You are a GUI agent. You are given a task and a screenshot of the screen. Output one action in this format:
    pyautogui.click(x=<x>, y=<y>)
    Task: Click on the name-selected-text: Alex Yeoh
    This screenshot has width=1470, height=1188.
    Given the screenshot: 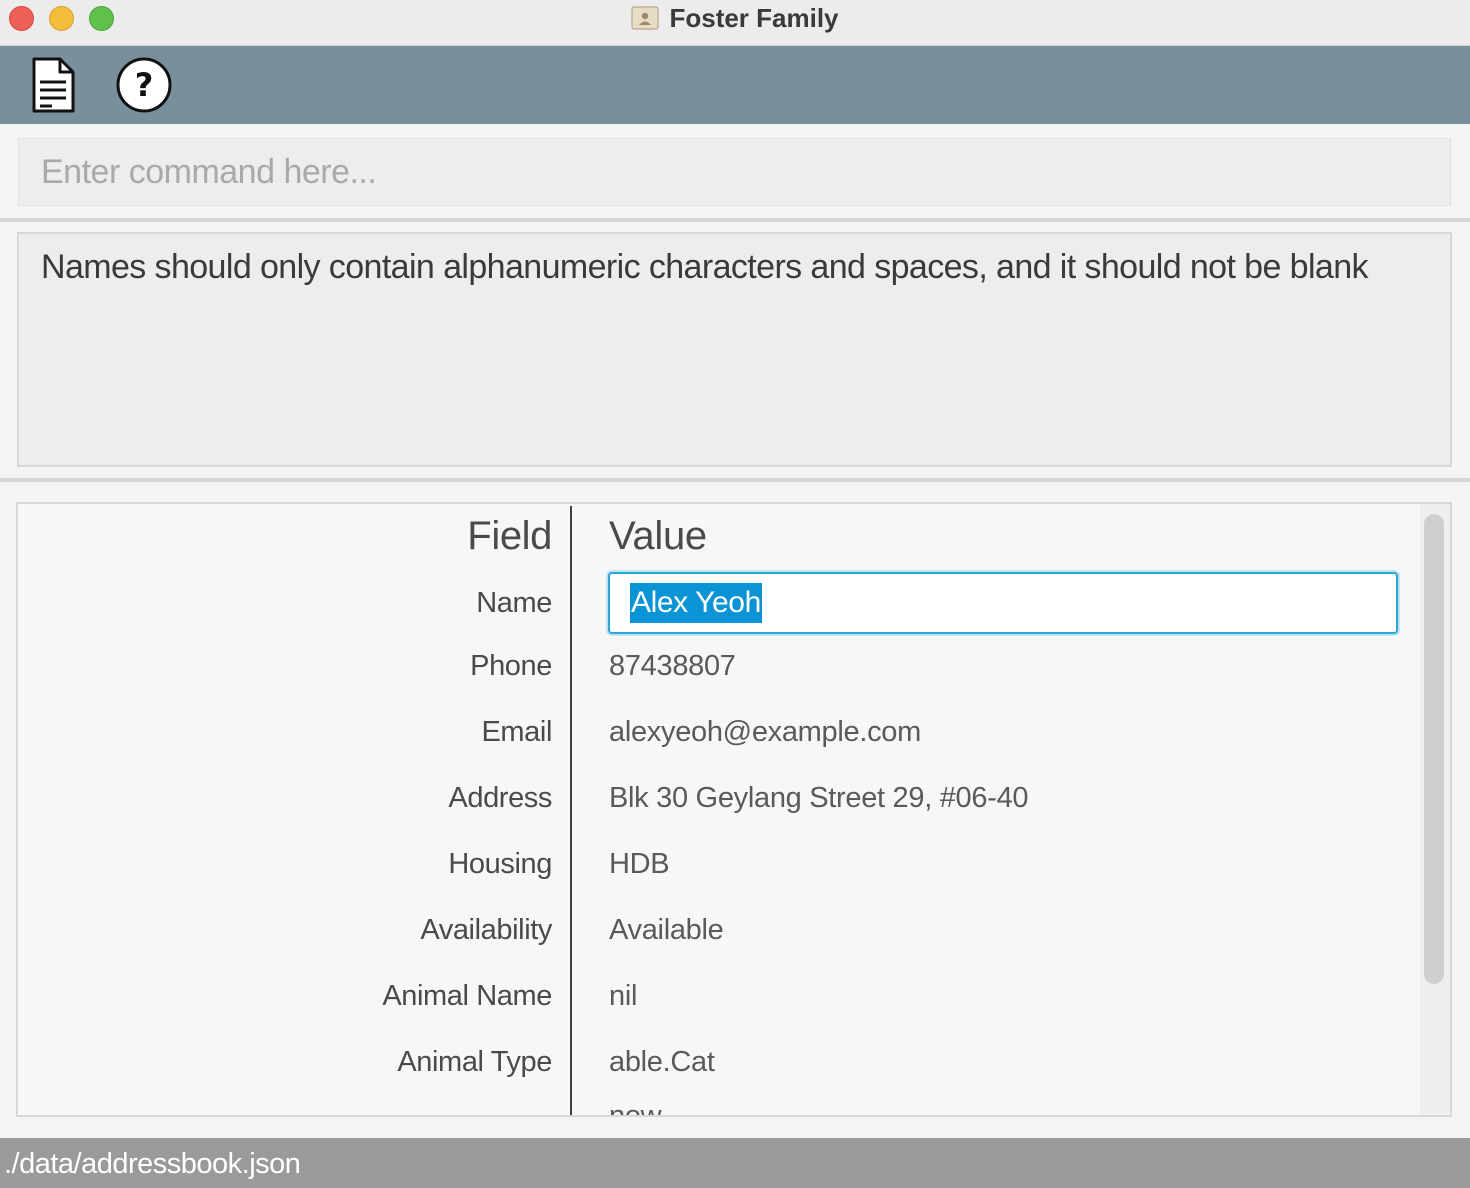 What is the action you would take?
    pyautogui.click(x=696, y=603)
    